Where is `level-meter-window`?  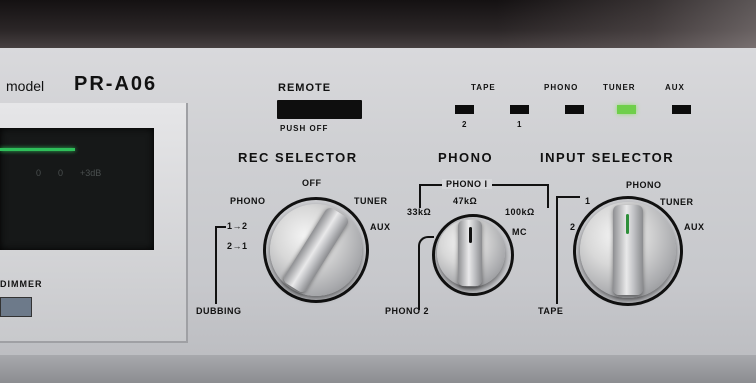
level-meter-window is located at coordinates (77, 189).